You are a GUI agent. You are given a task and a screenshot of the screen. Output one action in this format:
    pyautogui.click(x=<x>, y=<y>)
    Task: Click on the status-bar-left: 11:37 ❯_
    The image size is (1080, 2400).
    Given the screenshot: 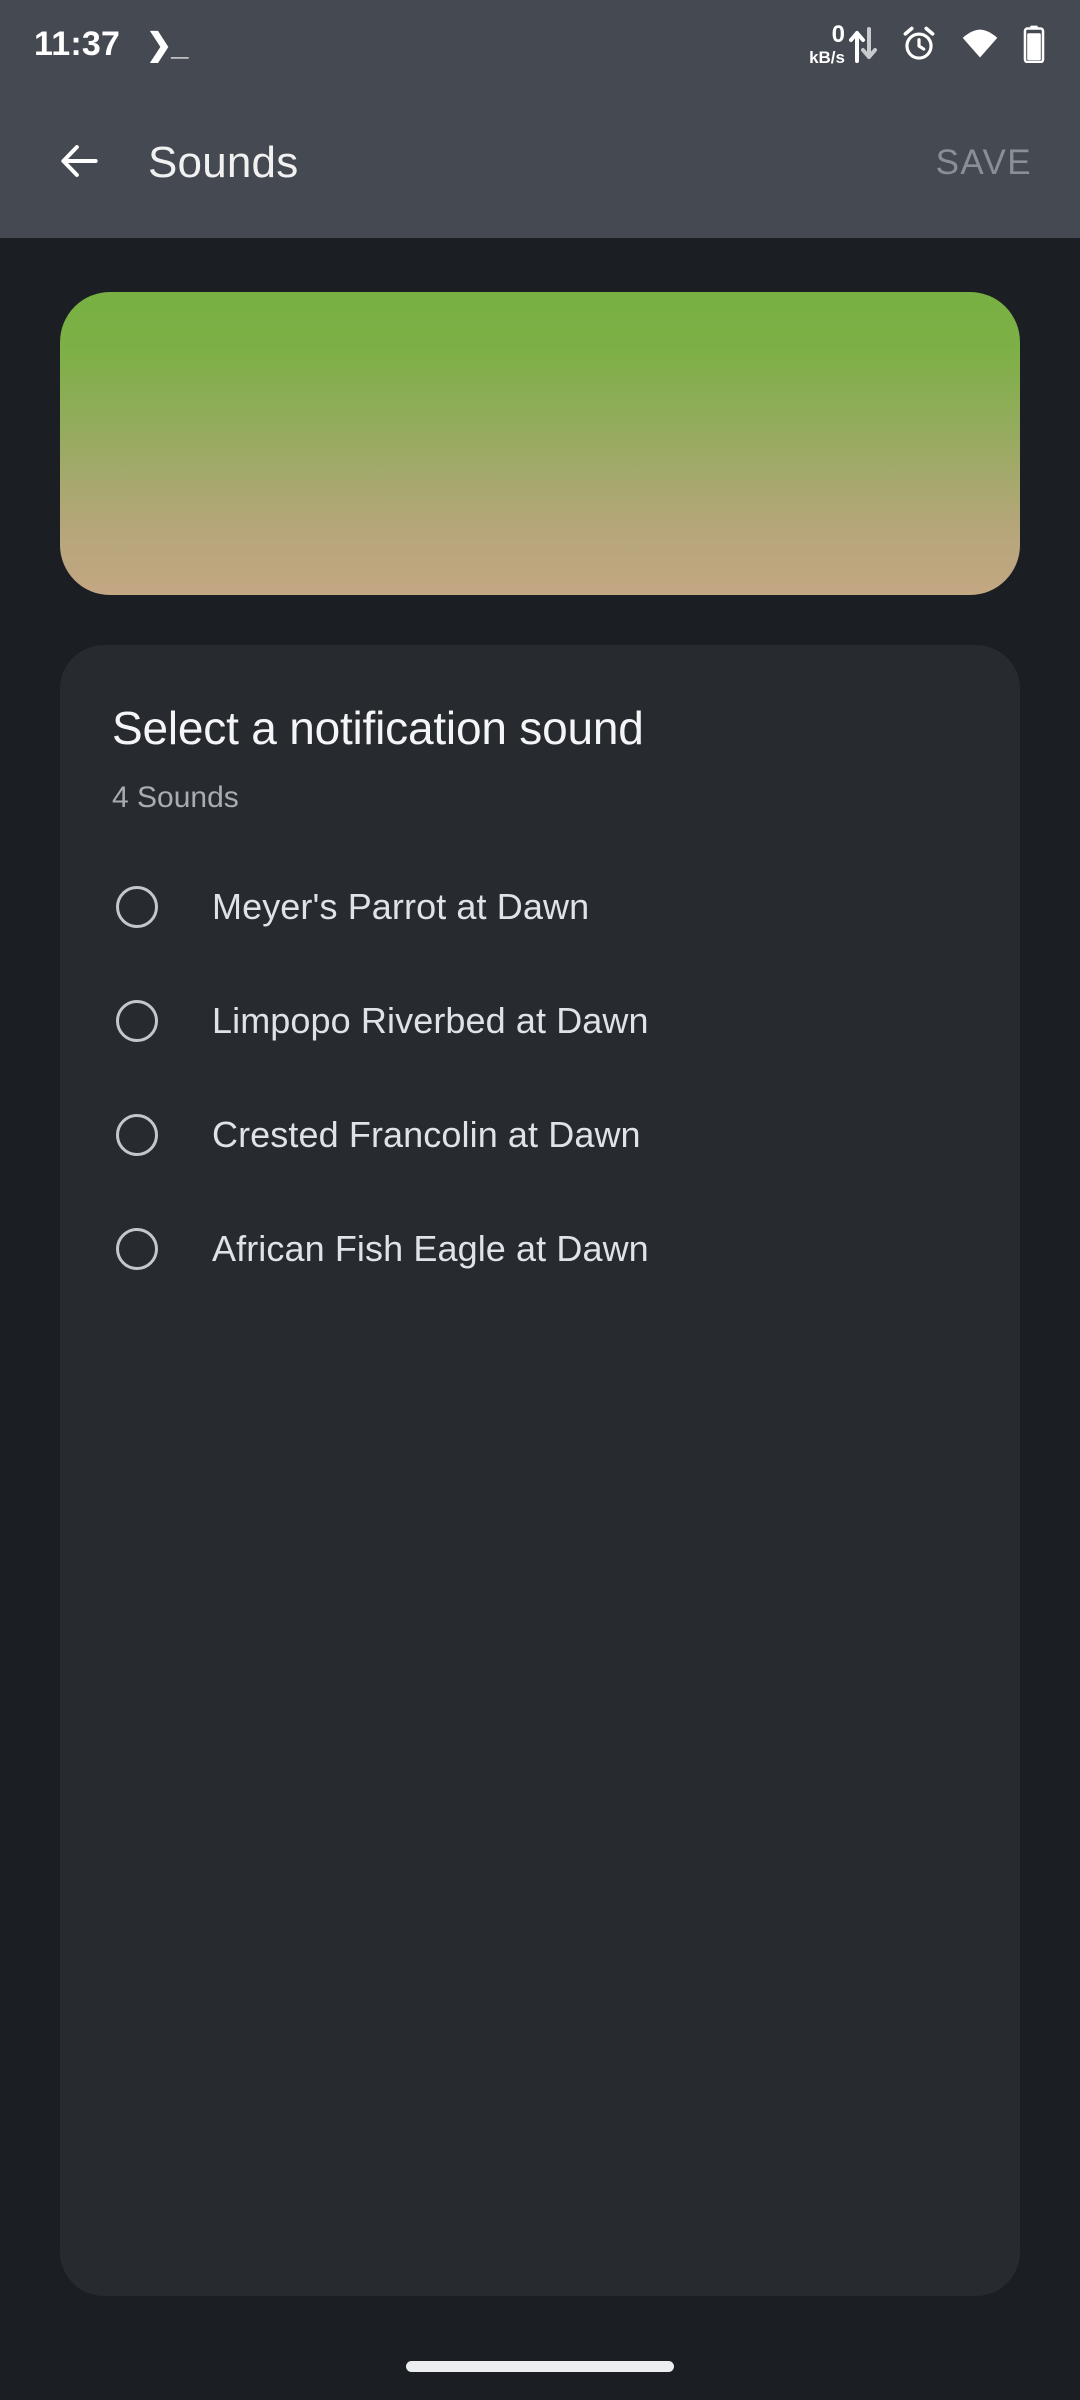 What is the action you would take?
    pyautogui.click(x=111, y=44)
    